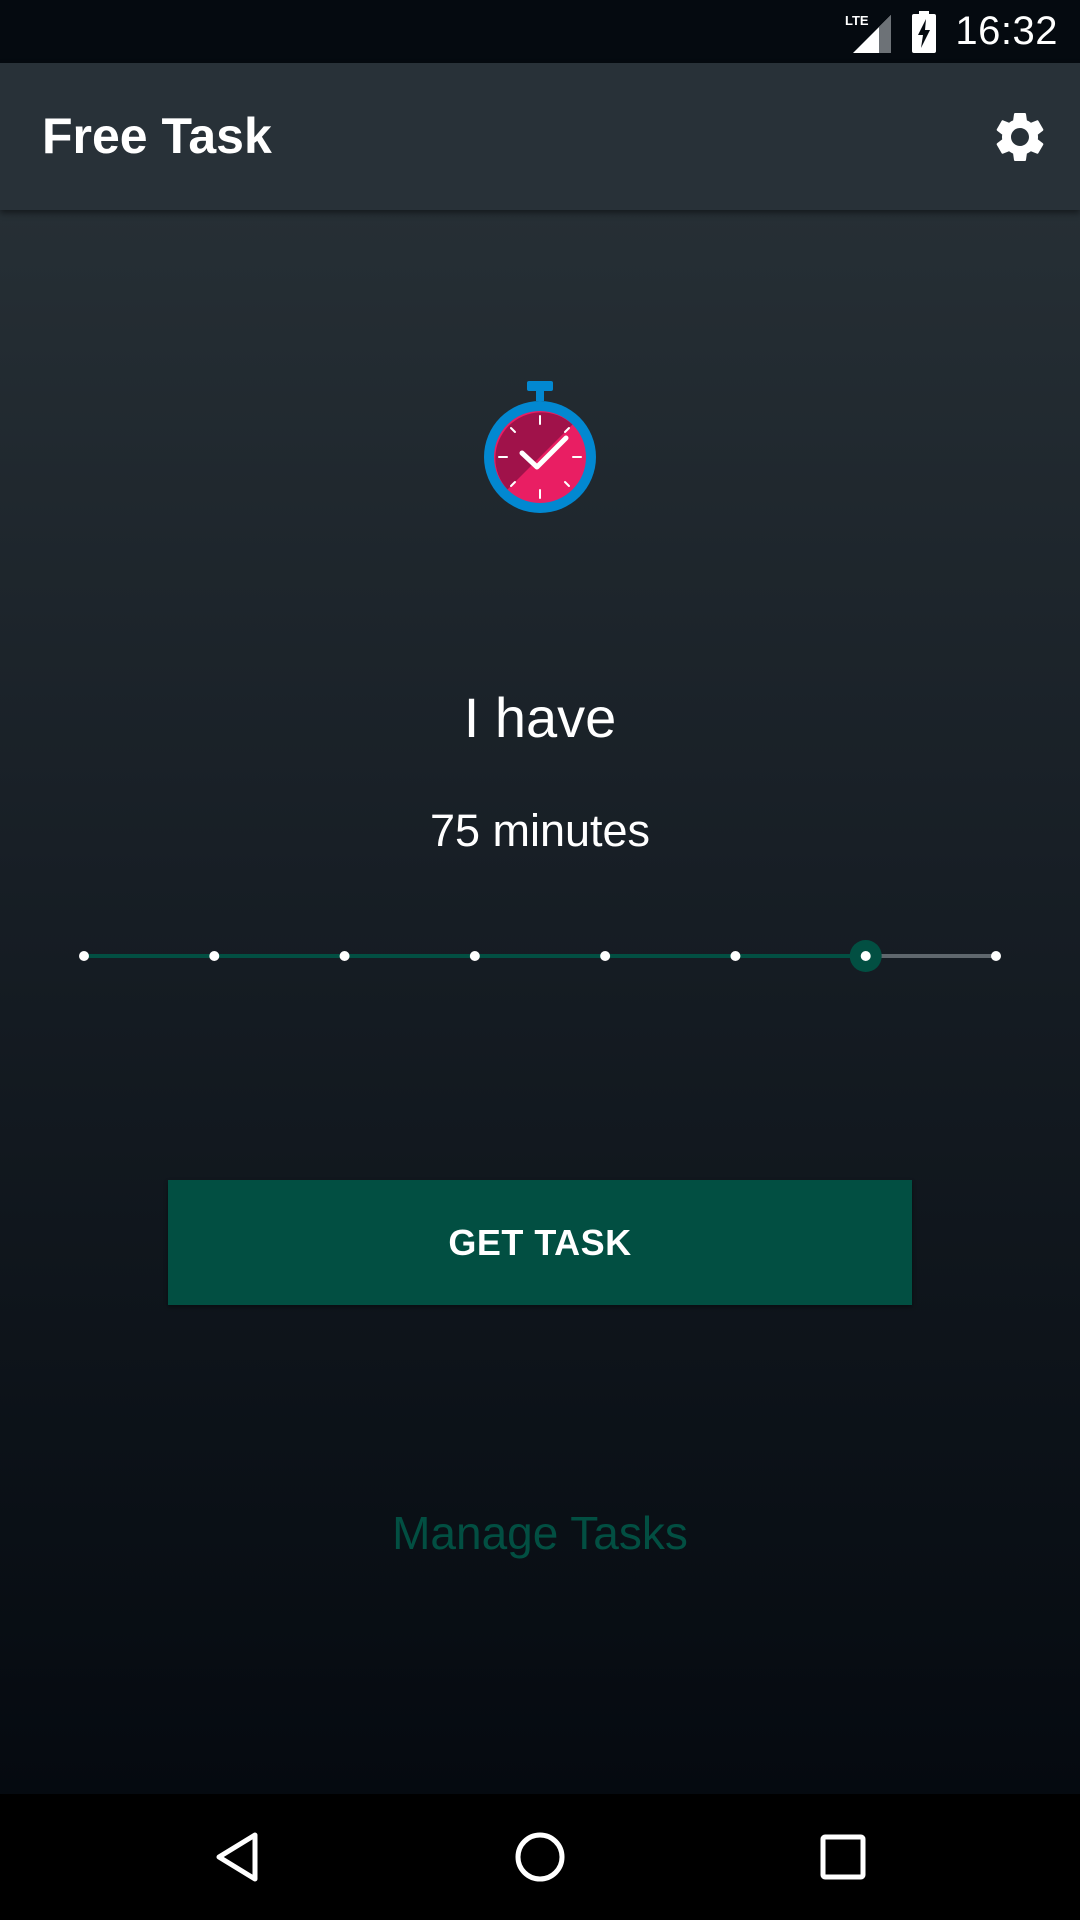 This screenshot has width=1080, height=1920. What do you see at coordinates (540, 830) in the screenshot?
I see `duration-text: 75 minutes` at bounding box center [540, 830].